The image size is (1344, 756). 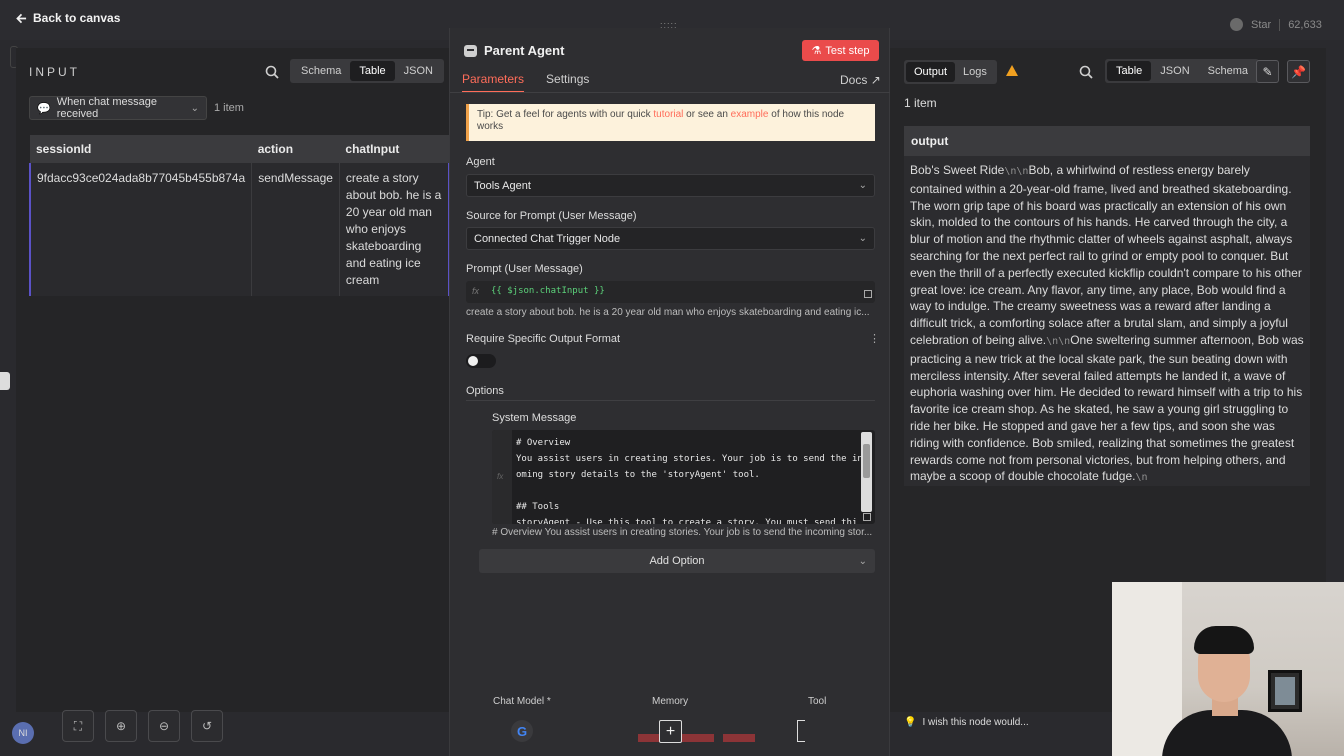 I want to click on star-label: Star, so click(x=1261, y=24).